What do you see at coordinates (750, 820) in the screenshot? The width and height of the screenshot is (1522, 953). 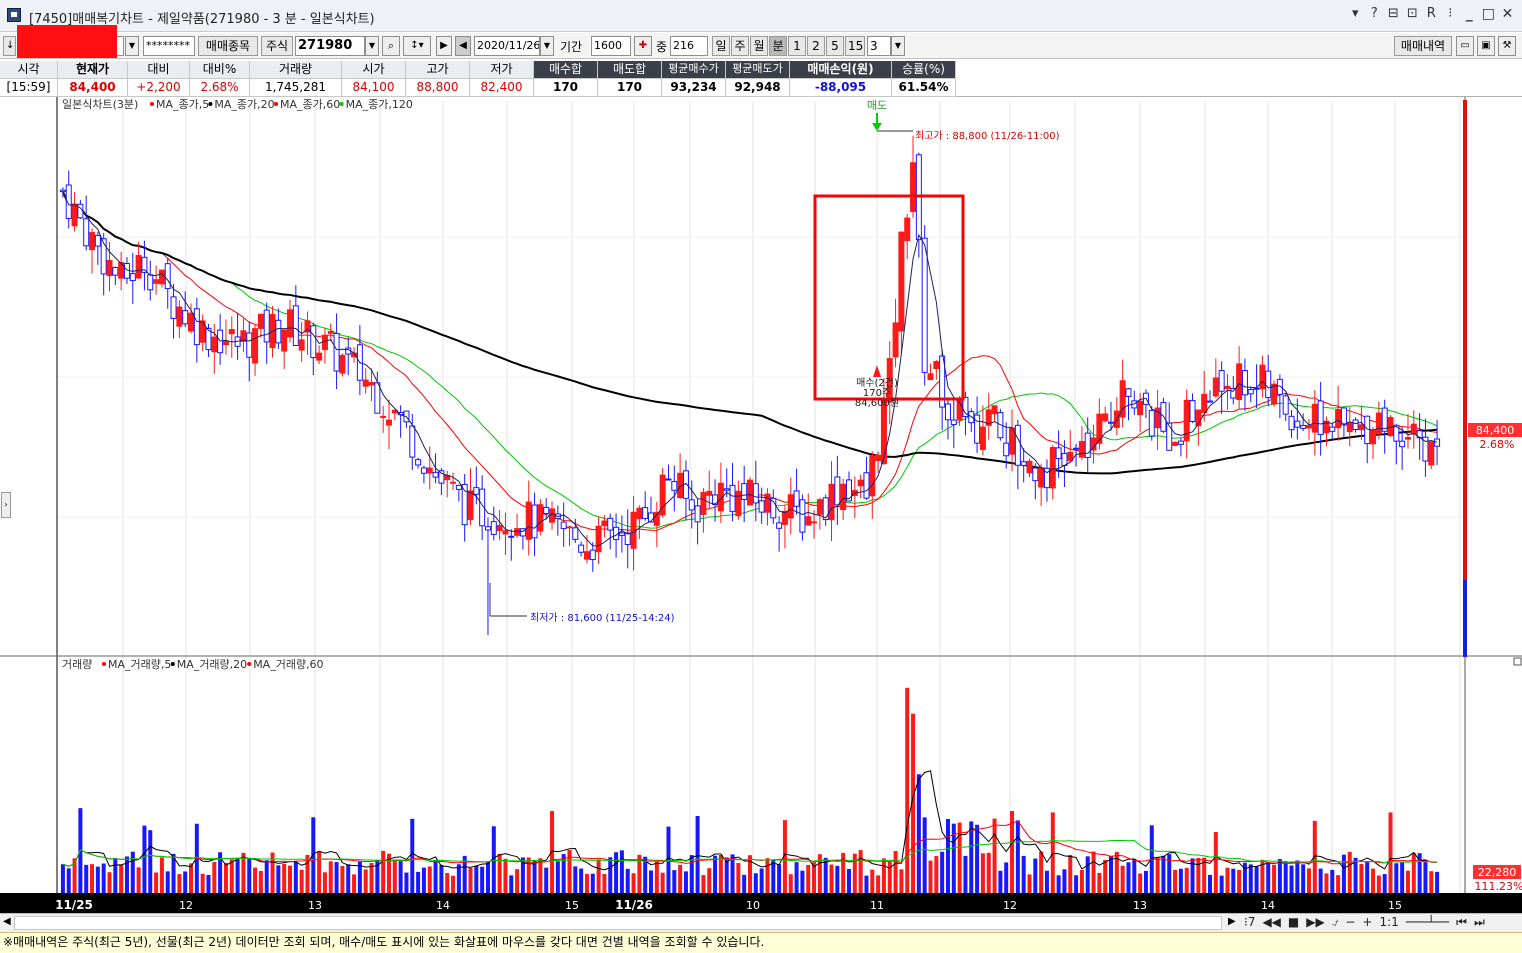 I see `vol-ma5-path` at bounding box center [750, 820].